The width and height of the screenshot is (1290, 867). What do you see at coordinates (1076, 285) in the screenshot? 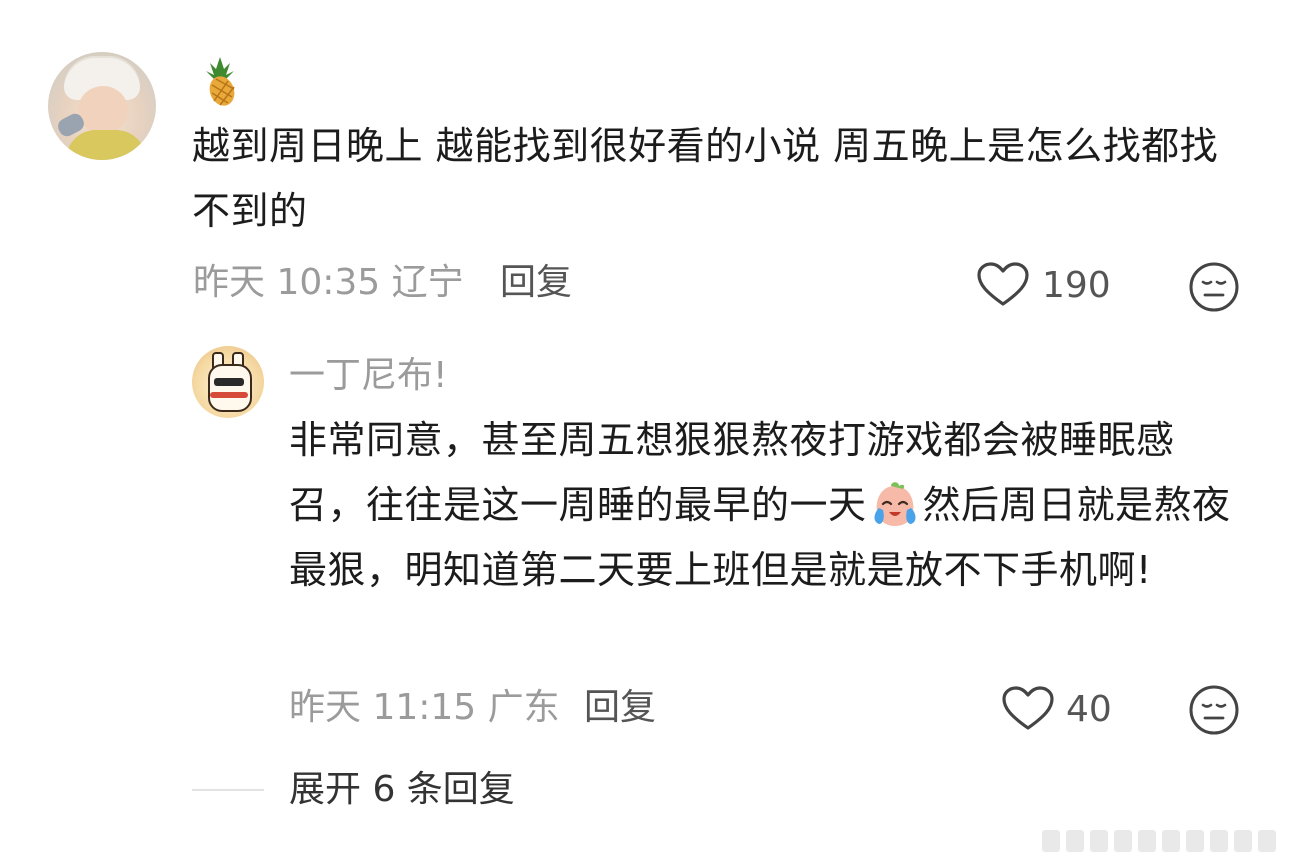
I see `comment-like-count: 190` at bounding box center [1076, 285].